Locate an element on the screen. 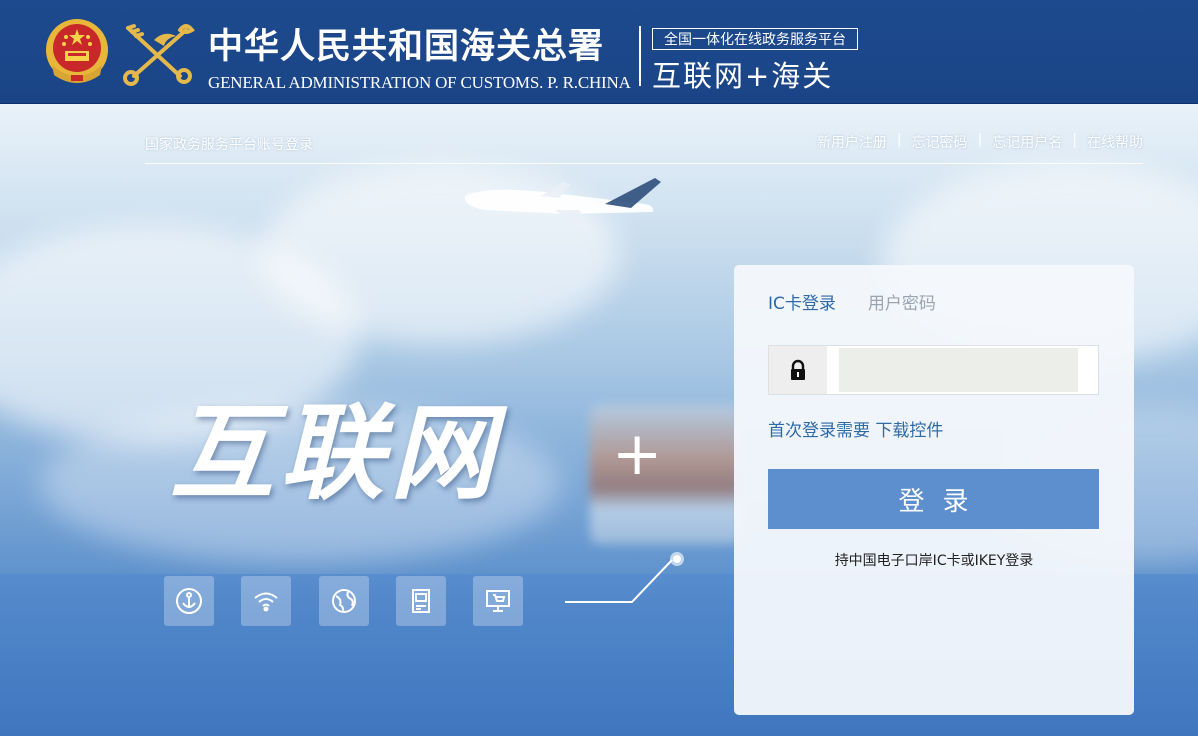 The image size is (1198, 736). top-divider-line is located at coordinates (644, 163).